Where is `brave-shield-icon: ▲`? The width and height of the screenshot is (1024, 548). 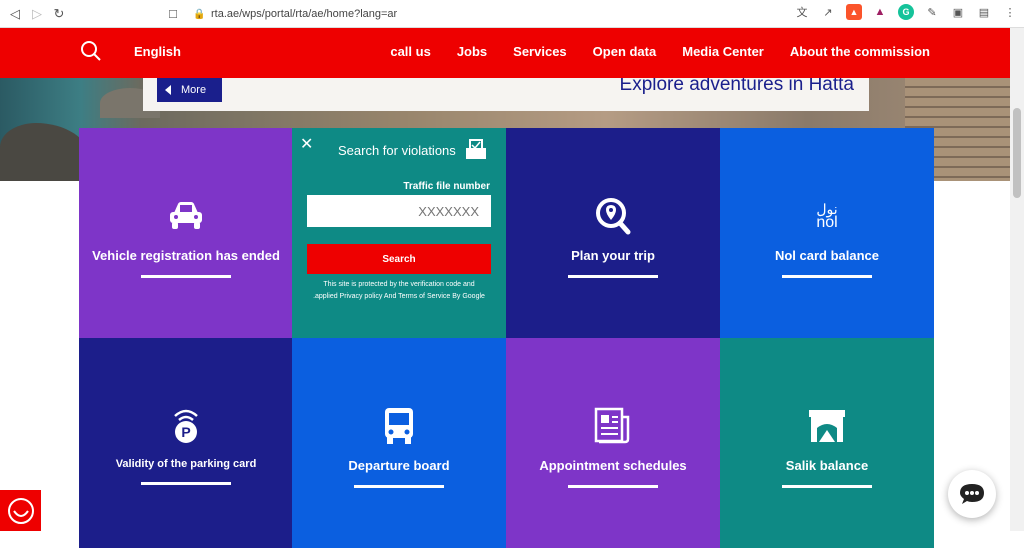 brave-shield-icon: ▲ is located at coordinates (854, 12).